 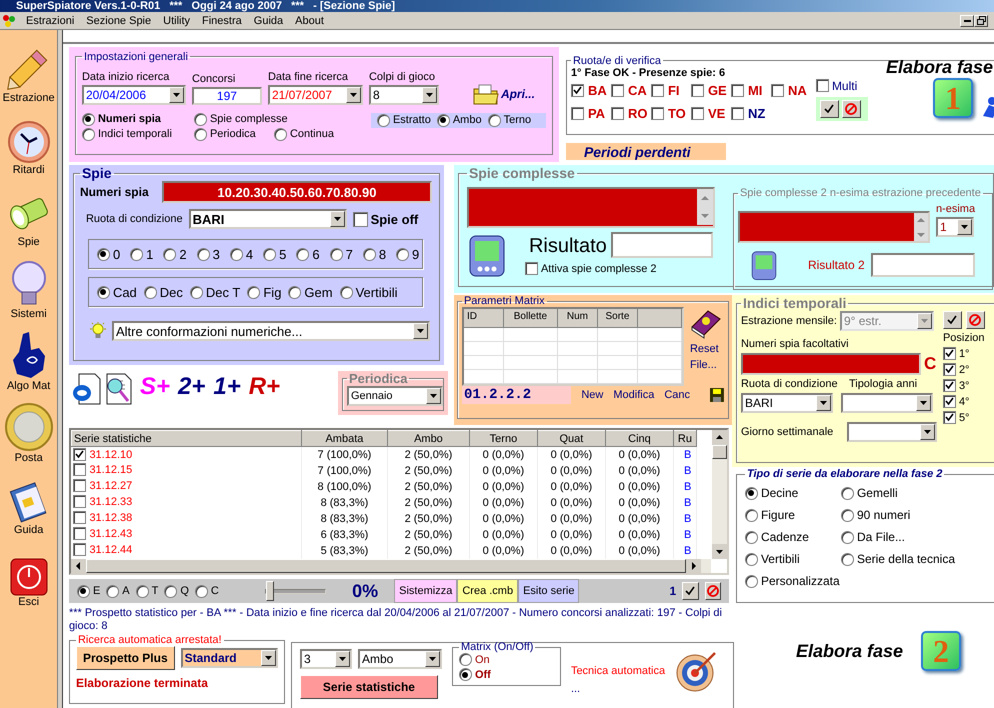 I want to click on menu-item: Guida, so click(x=269, y=20).